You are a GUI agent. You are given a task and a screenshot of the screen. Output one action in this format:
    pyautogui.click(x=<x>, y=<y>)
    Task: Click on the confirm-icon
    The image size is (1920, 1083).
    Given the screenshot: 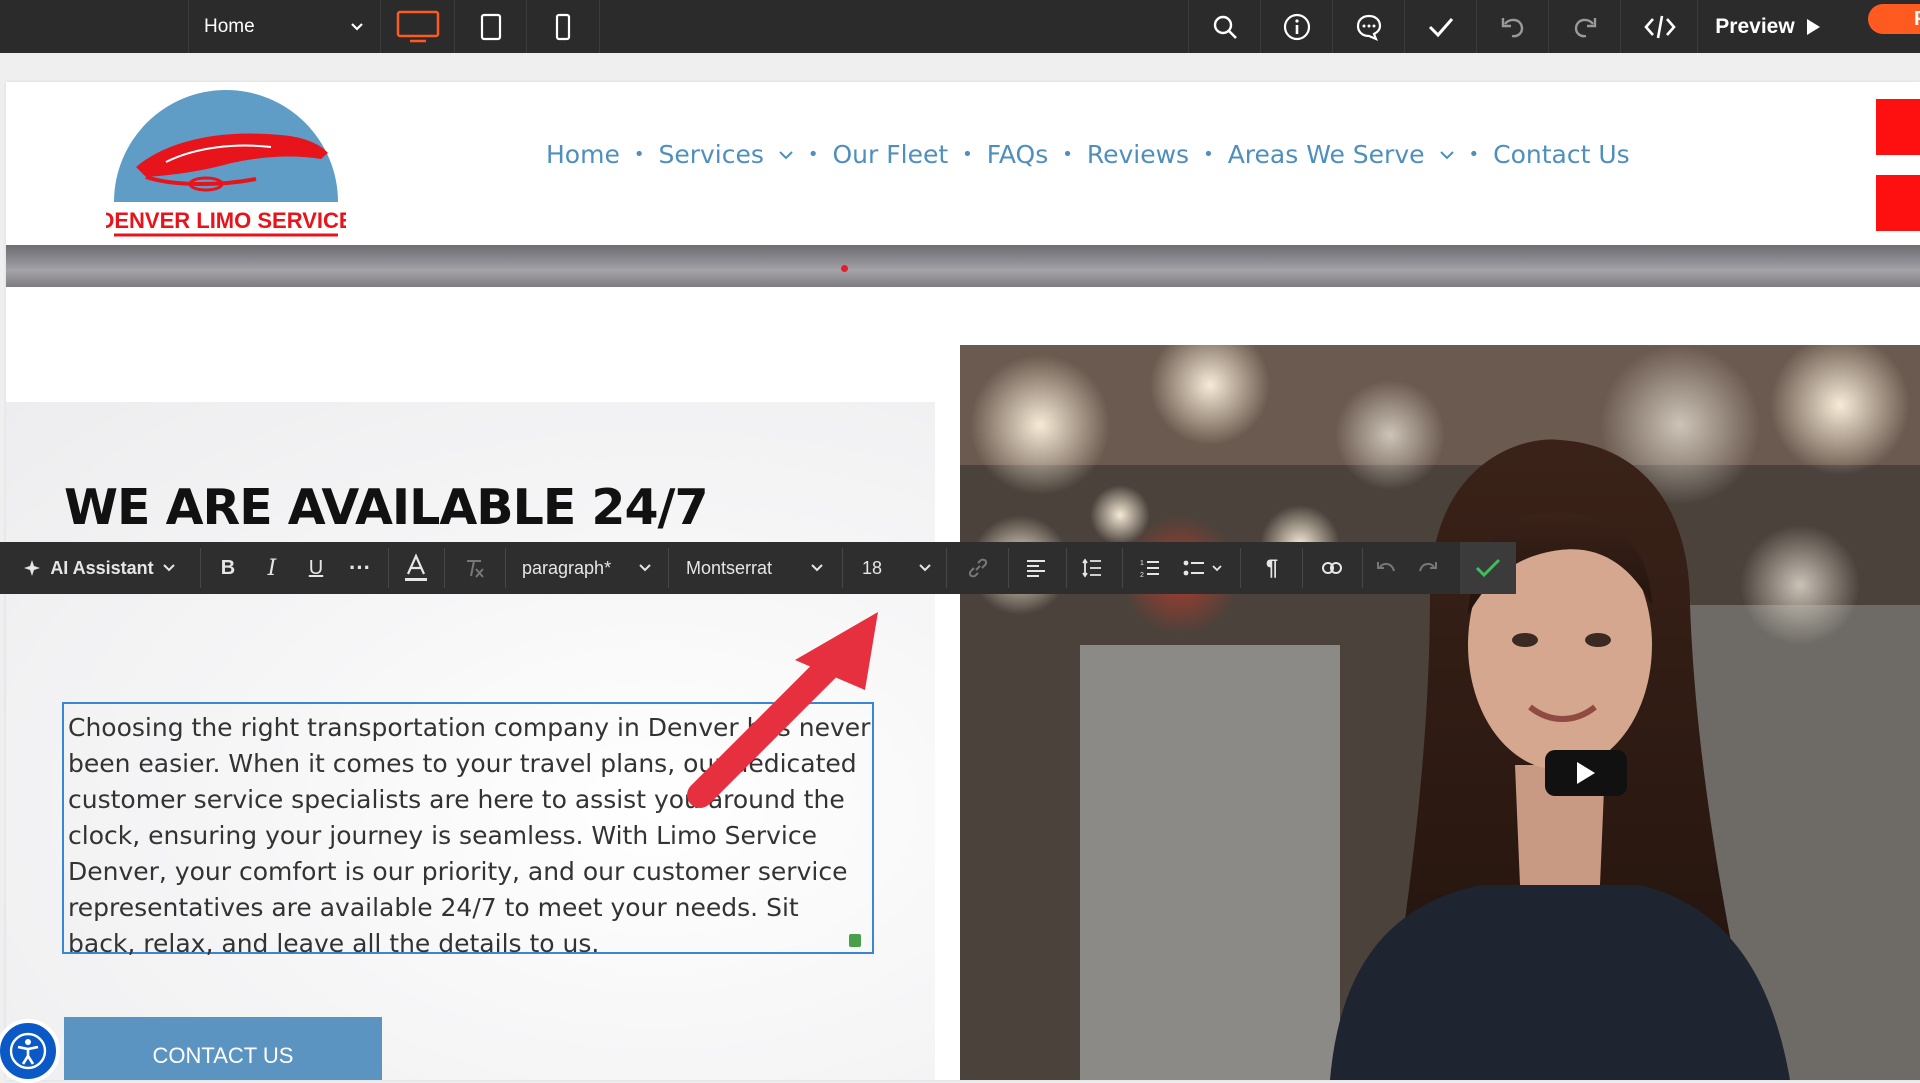 What is the action you would take?
    pyautogui.click(x=1488, y=568)
    